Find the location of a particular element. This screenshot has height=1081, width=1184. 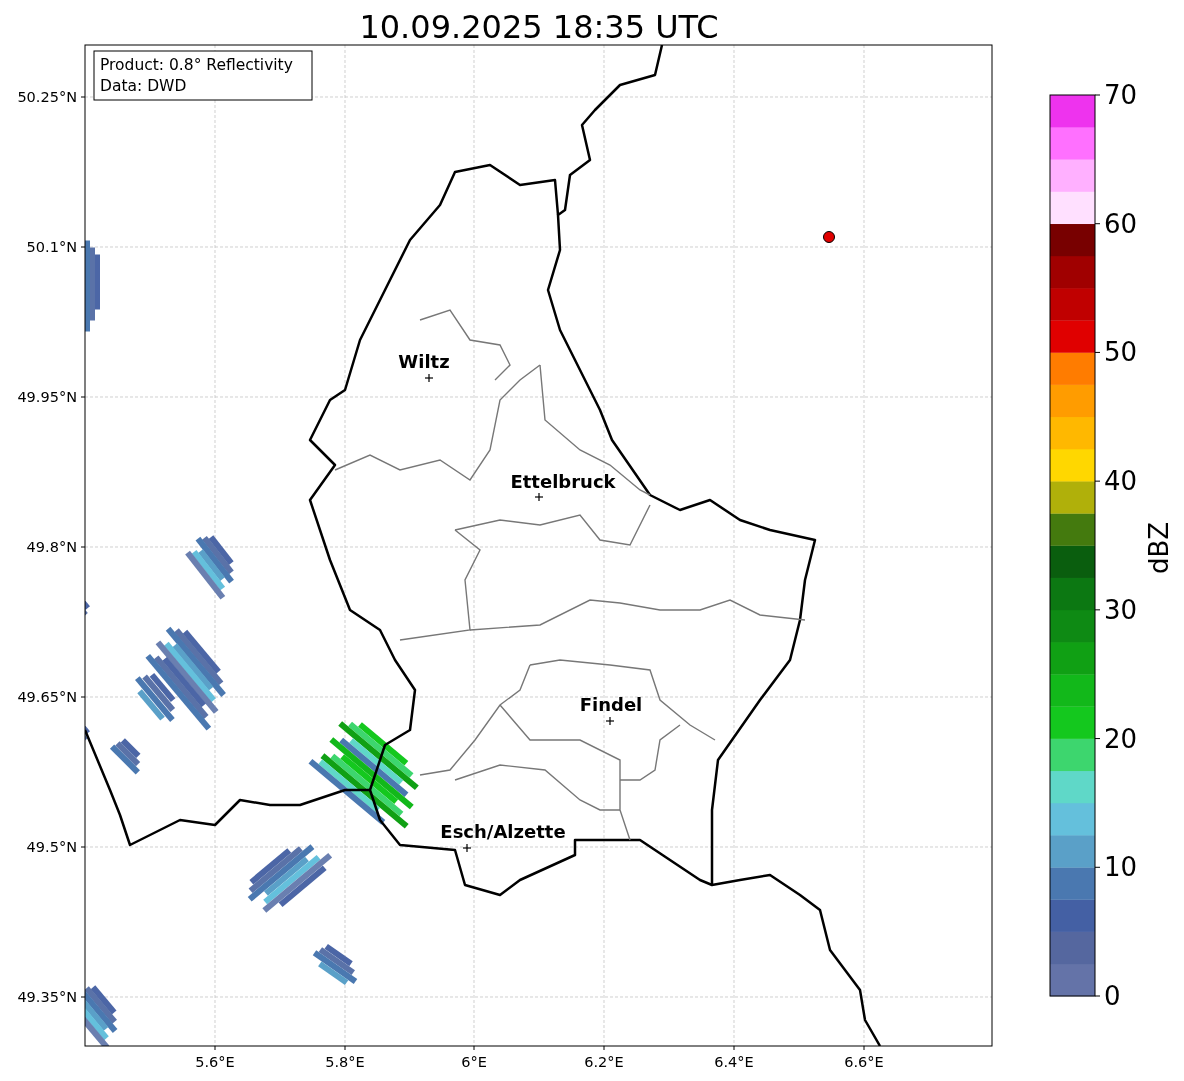

latitude-label: 49.65°N is located at coordinates (47, 697).